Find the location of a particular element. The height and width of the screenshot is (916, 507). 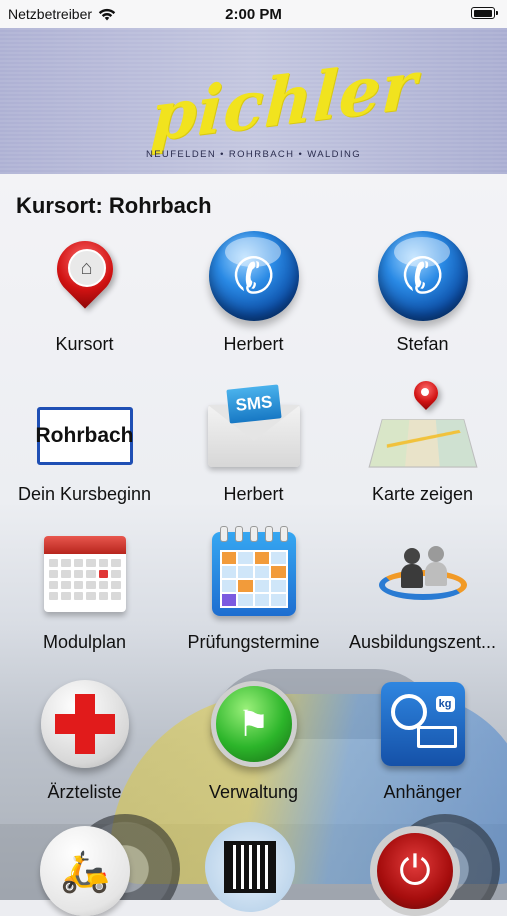

brand-tagline: NEUFELDEN • ROHRBACH • WALDING is located at coordinates (253, 154).